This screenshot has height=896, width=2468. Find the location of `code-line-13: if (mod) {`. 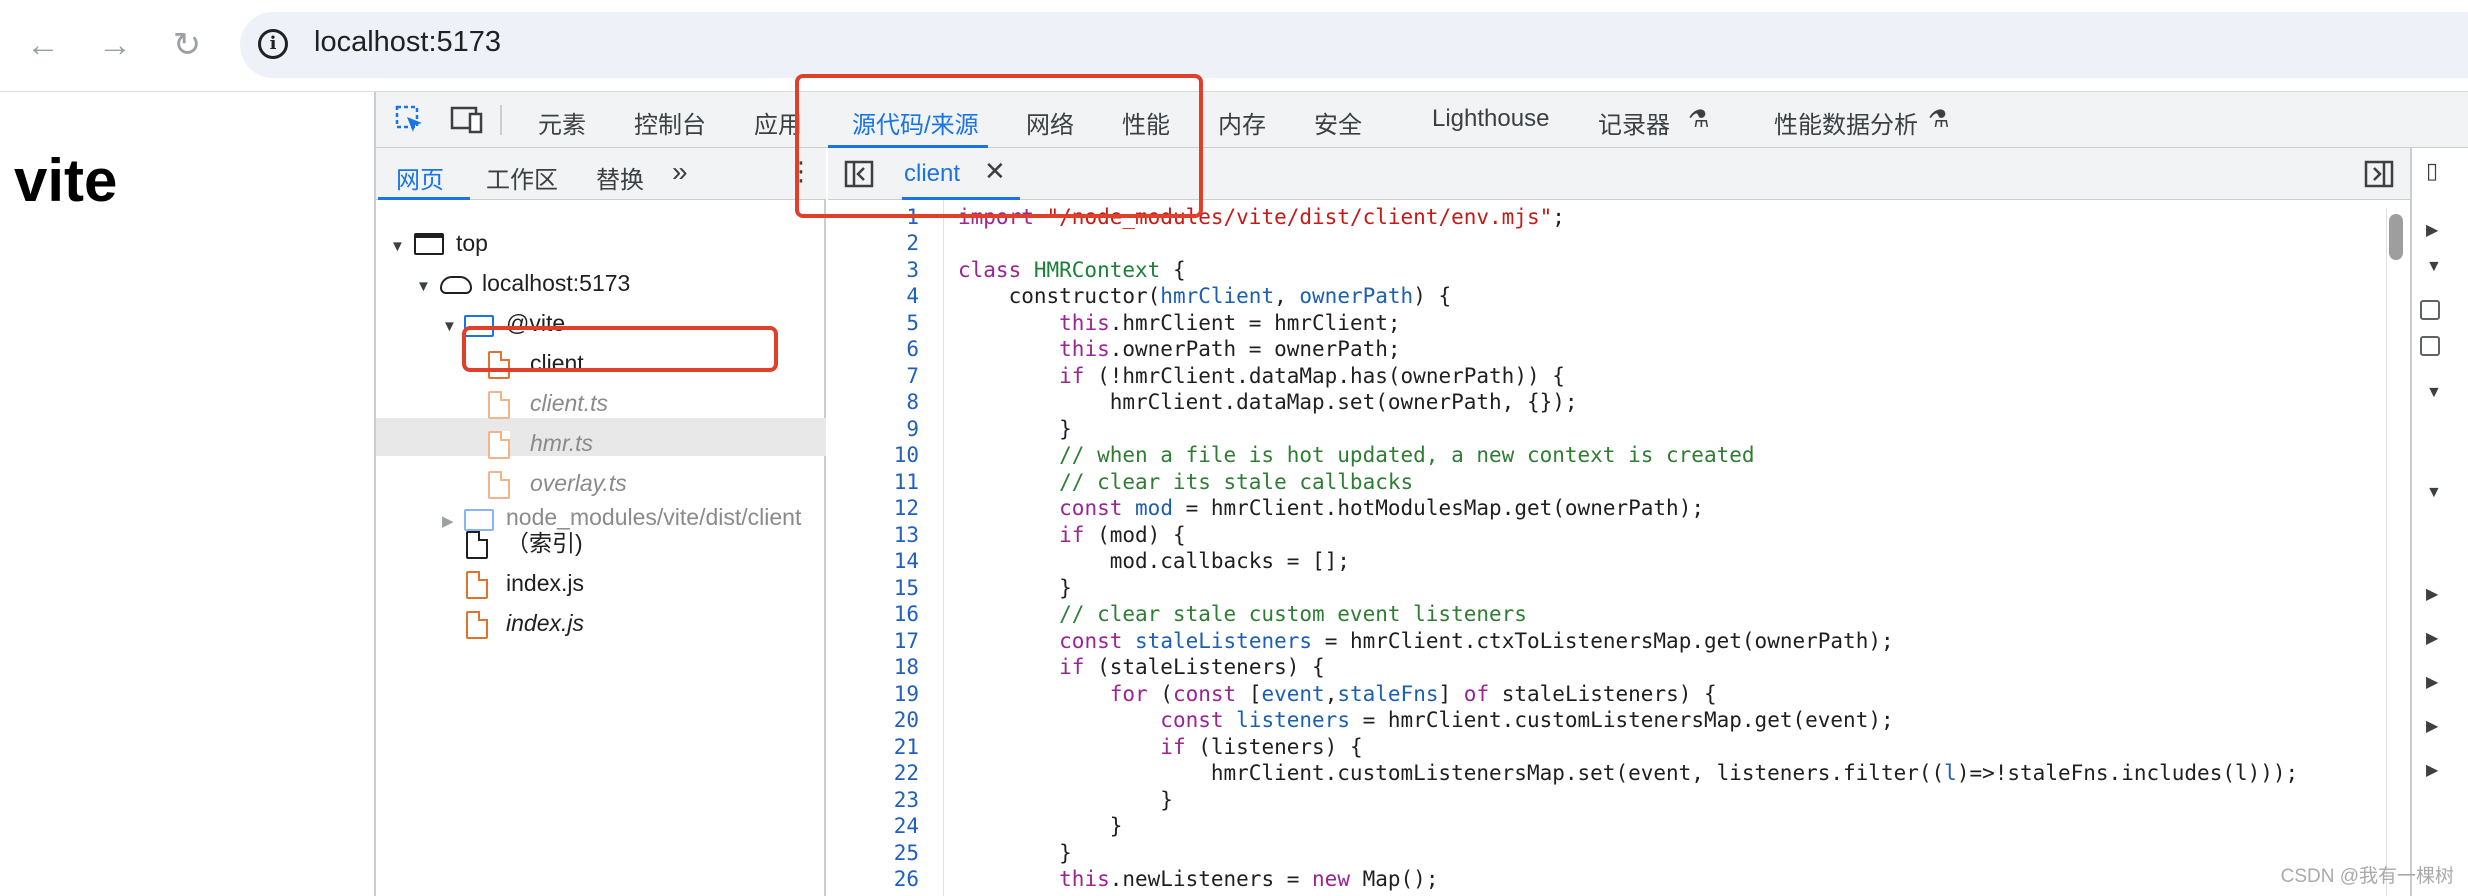

code-line-13: if (mod) { is located at coordinates (1122, 535).